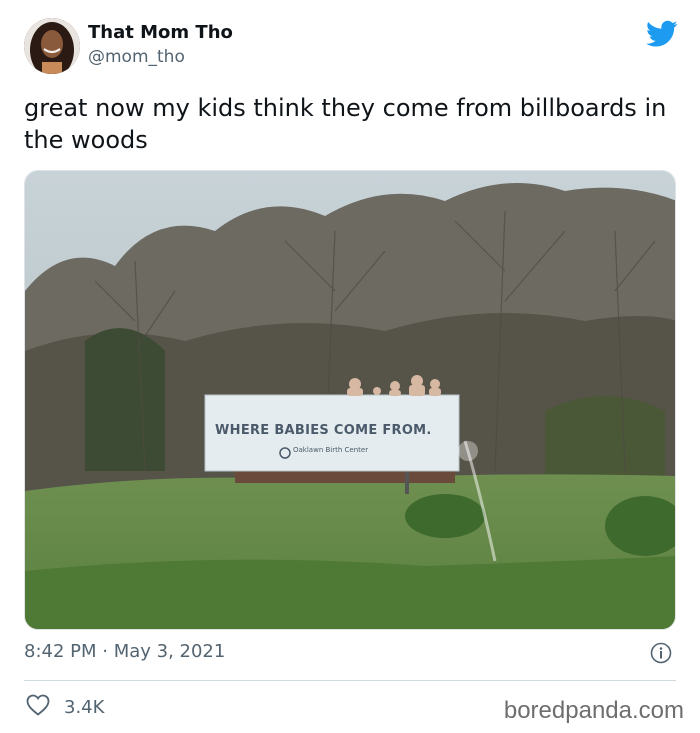 The image size is (700, 733). What do you see at coordinates (661, 653) in the screenshot?
I see `info-icon` at bounding box center [661, 653].